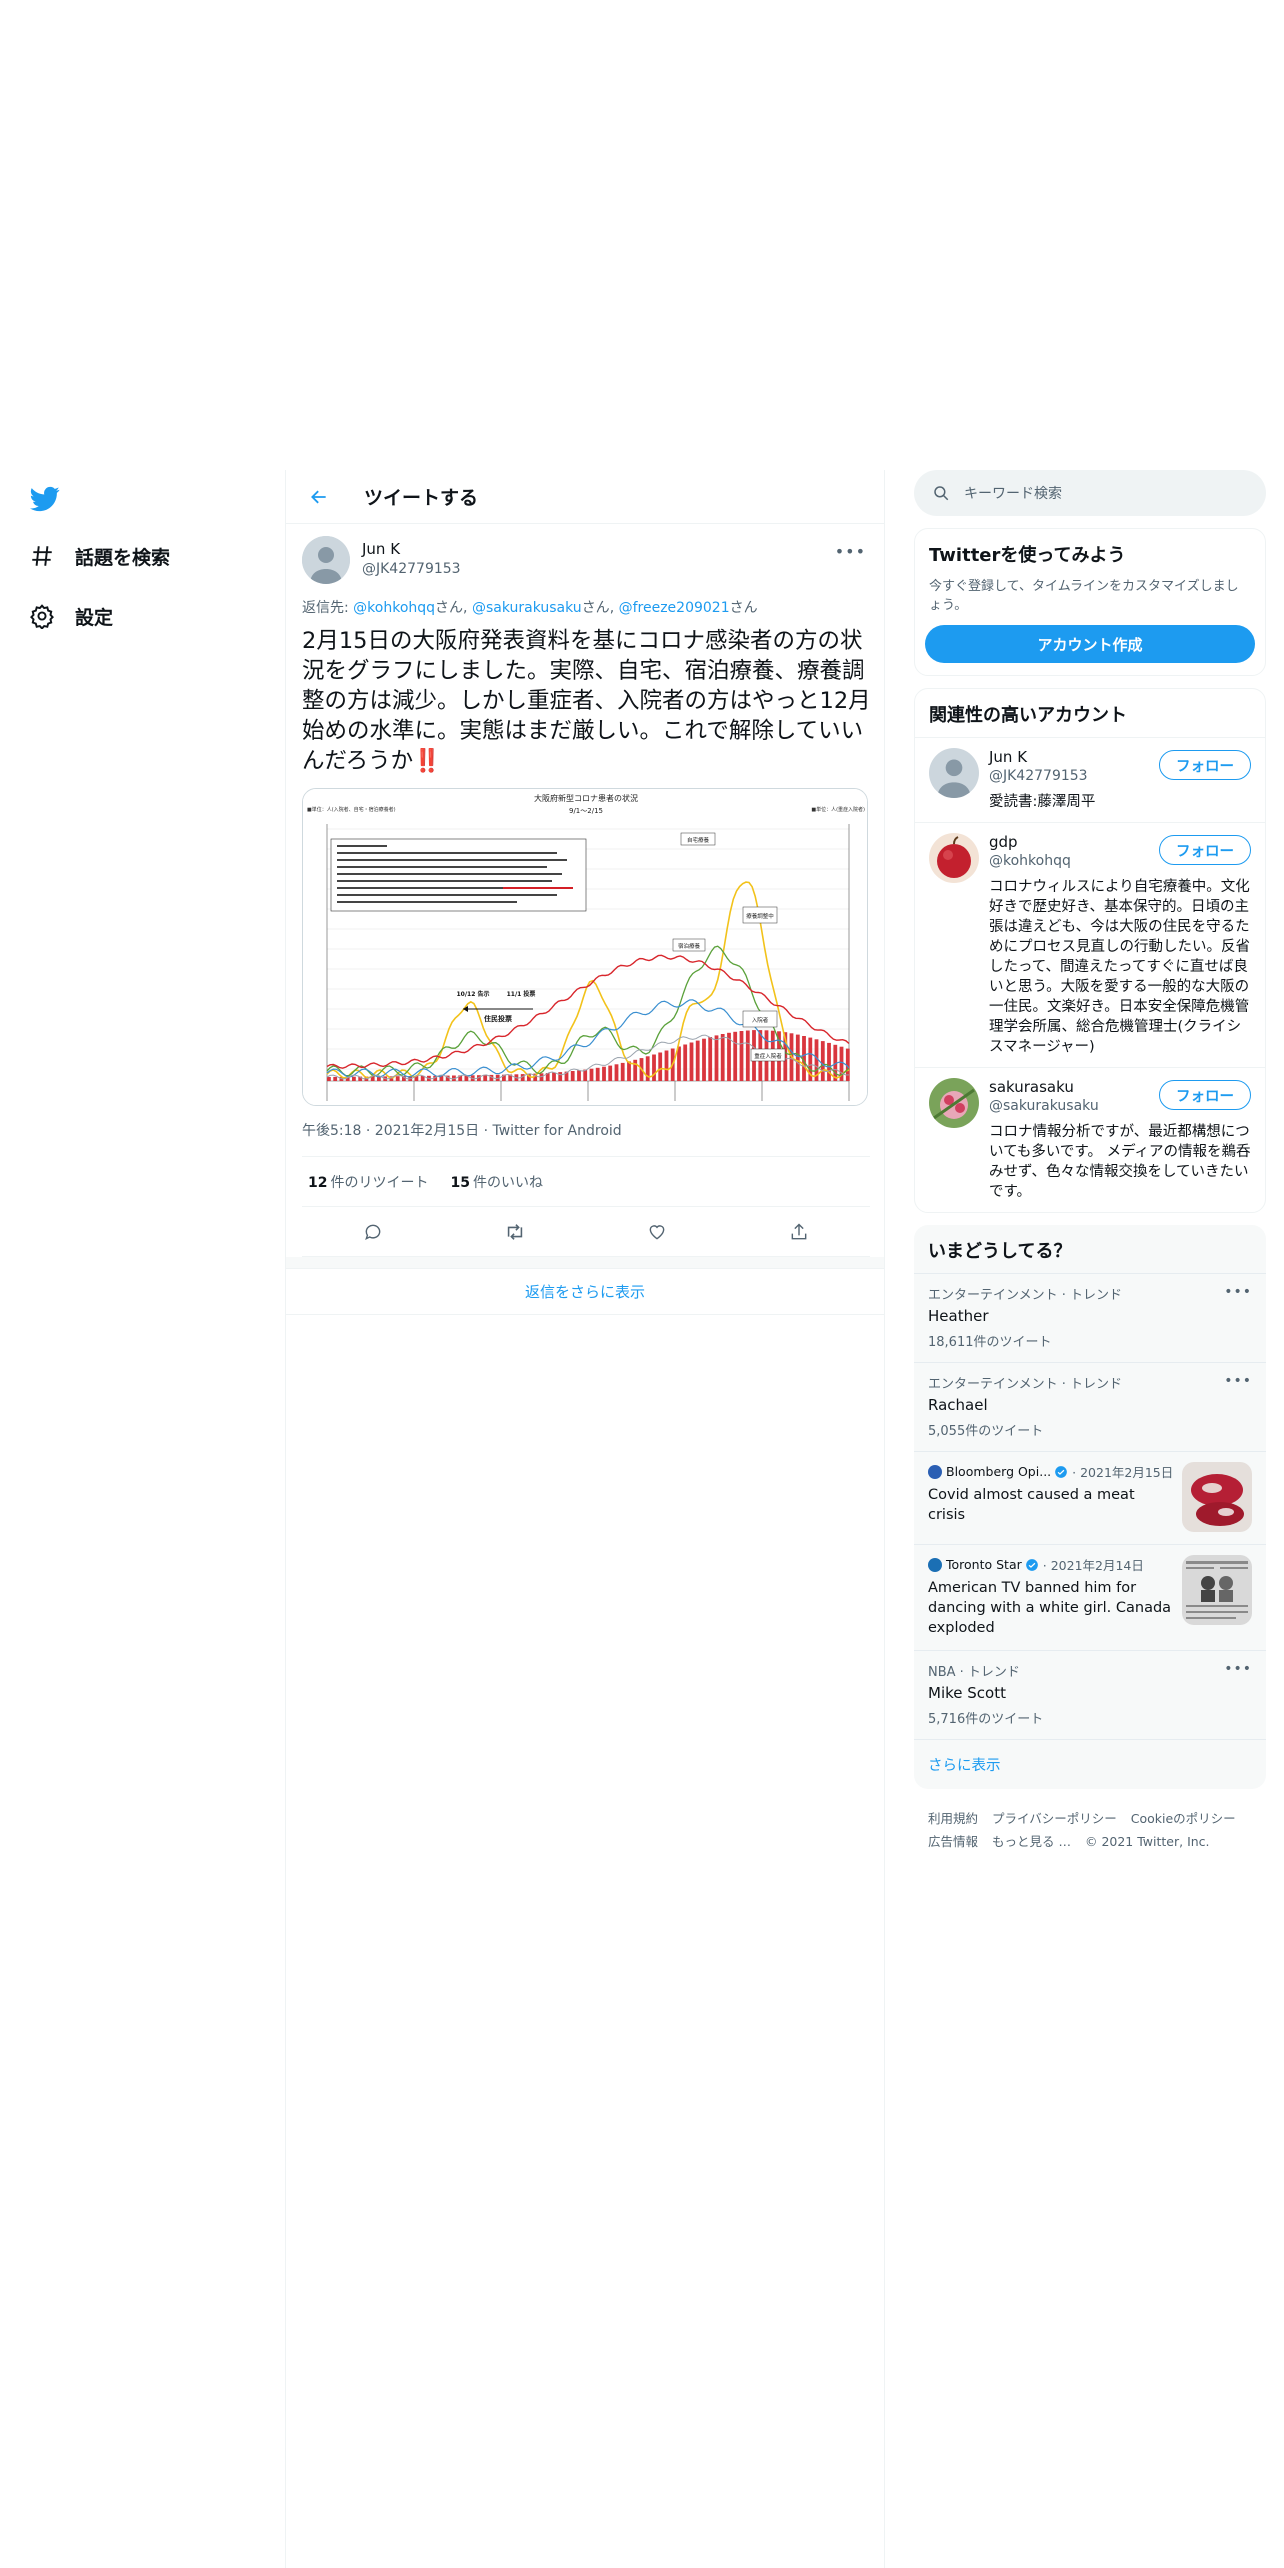  What do you see at coordinates (460, 1182) in the screenshot?
I see `like-number: 15` at bounding box center [460, 1182].